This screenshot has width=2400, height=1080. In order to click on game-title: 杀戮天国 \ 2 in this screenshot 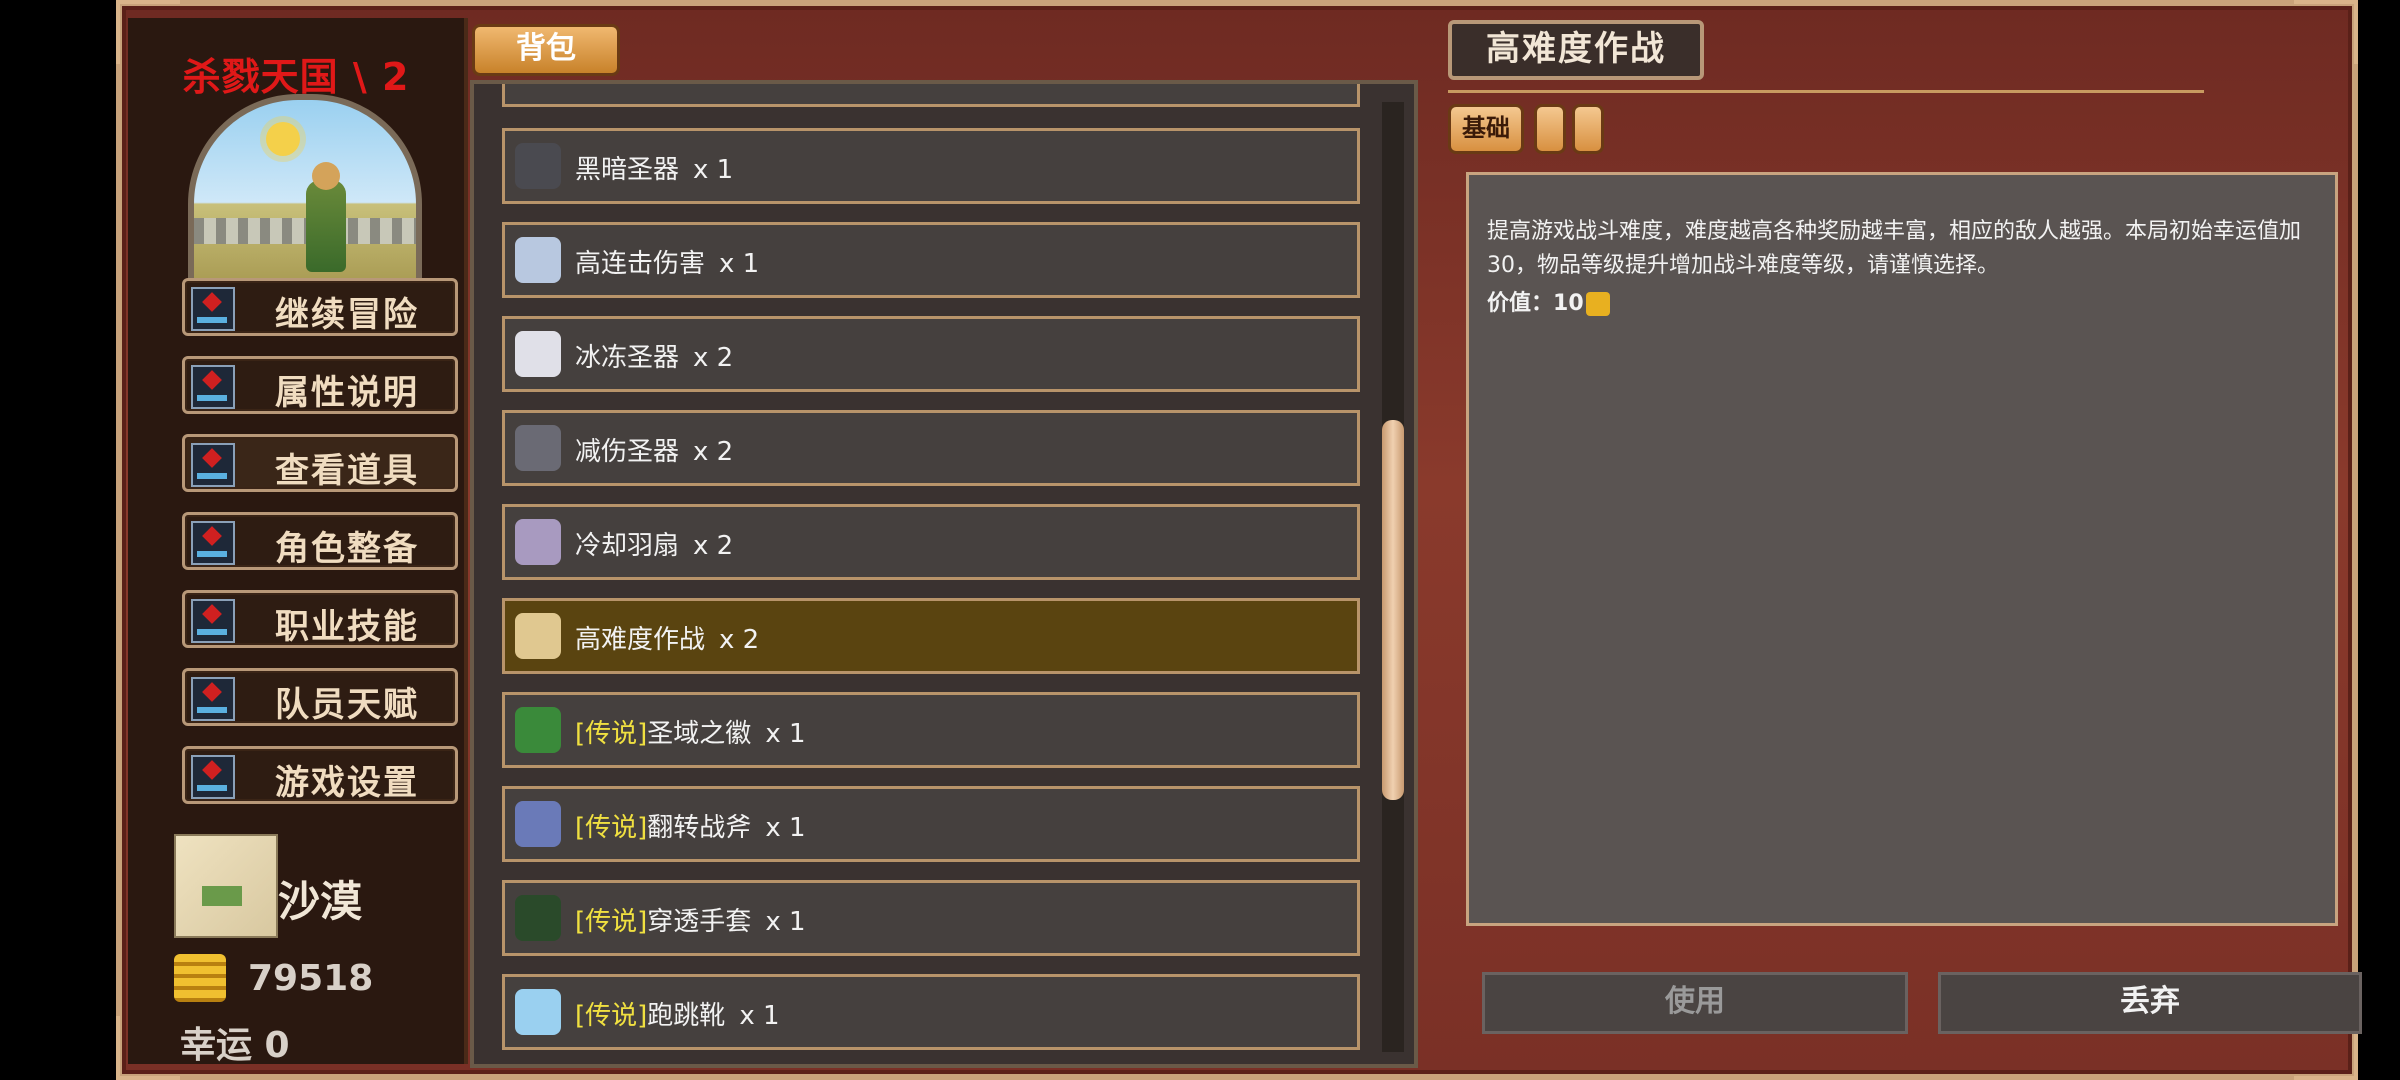, I will do `click(296, 77)`.